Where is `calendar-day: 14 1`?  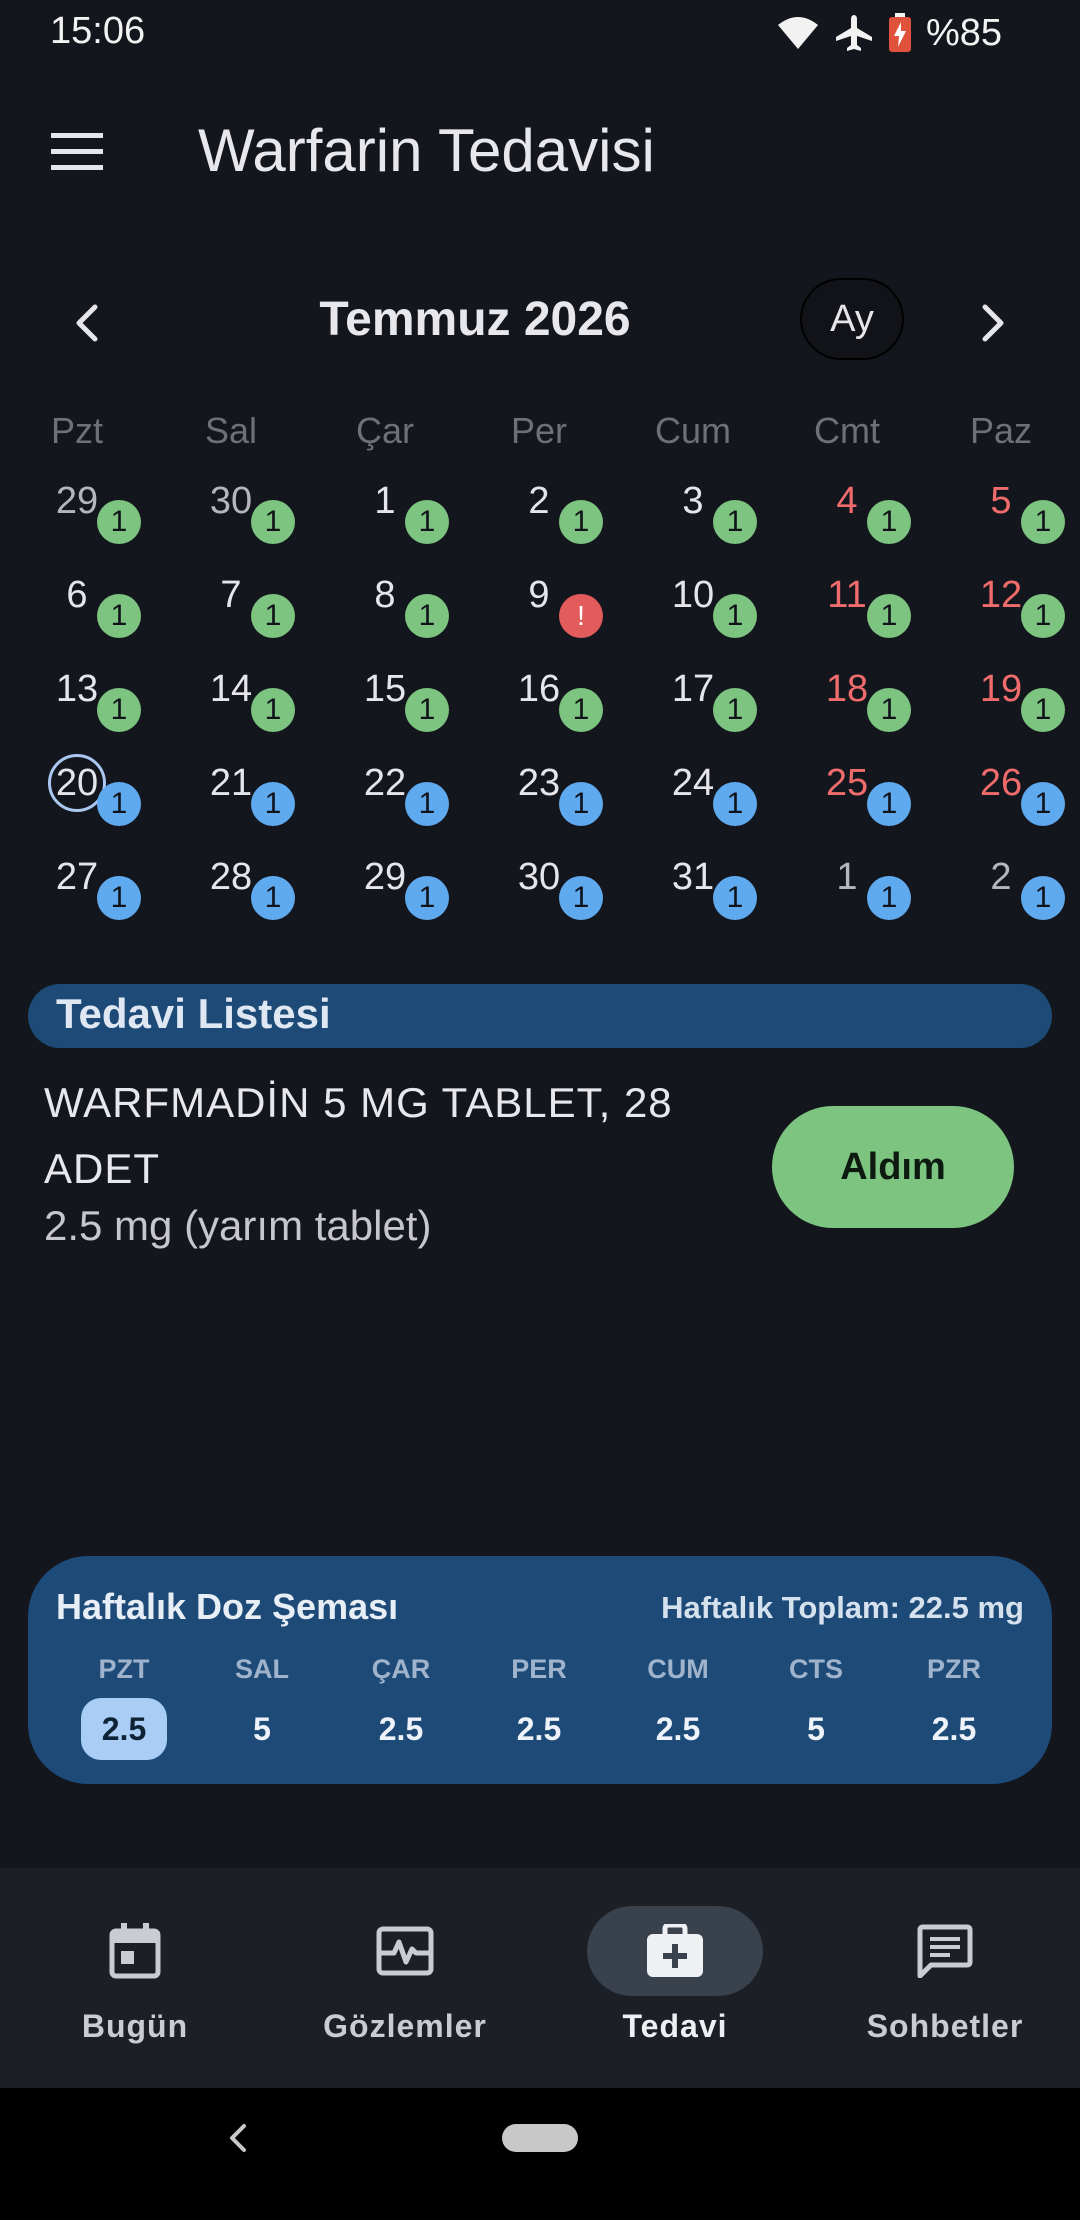
calendar-day: 14 1 is located at coordinates (231, 713).